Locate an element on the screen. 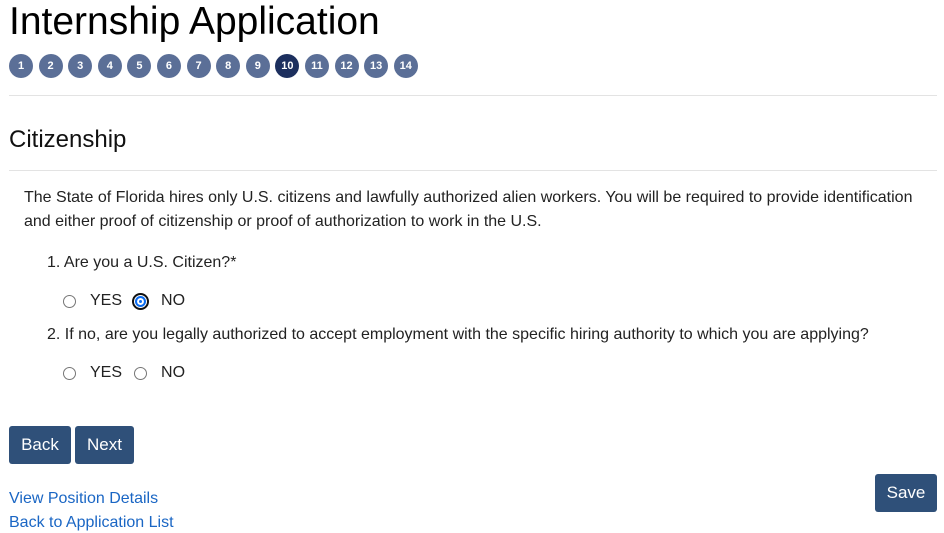 This screenshot has width=944, height=533. question-2-options: YES NO is located at coordinates (130, 373).